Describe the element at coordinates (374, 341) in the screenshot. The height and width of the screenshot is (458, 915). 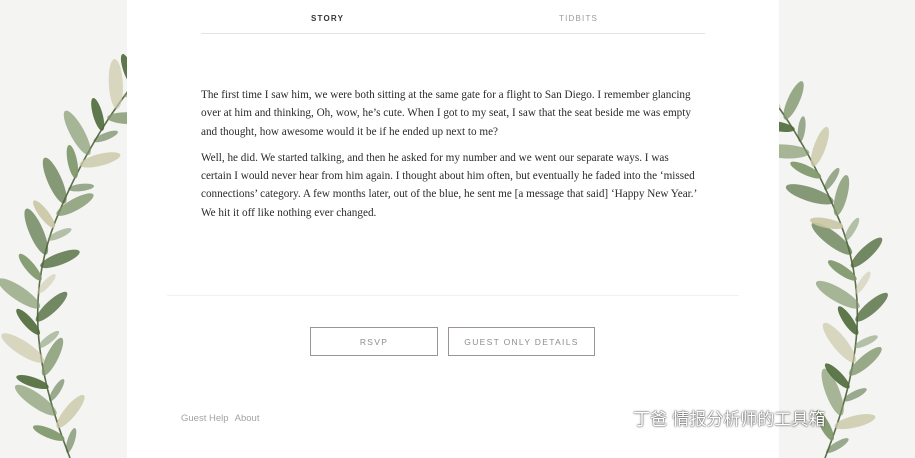
I see `rsvp-button: RSVP` at that location.